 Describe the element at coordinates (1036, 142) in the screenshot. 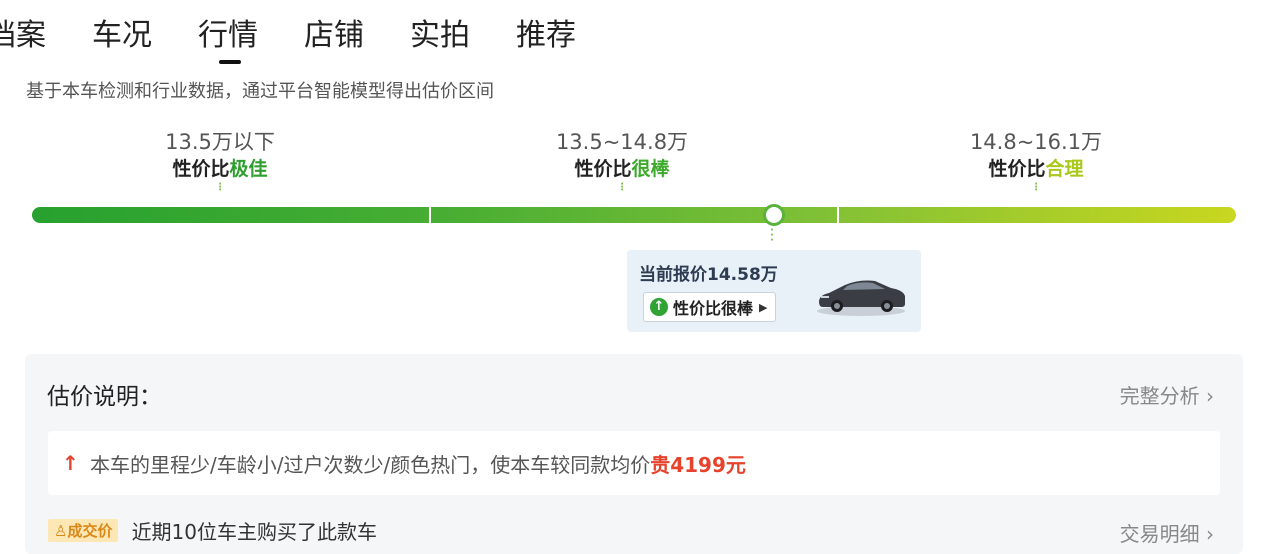

I see `range-value: 14.8~16.1万` at that location.